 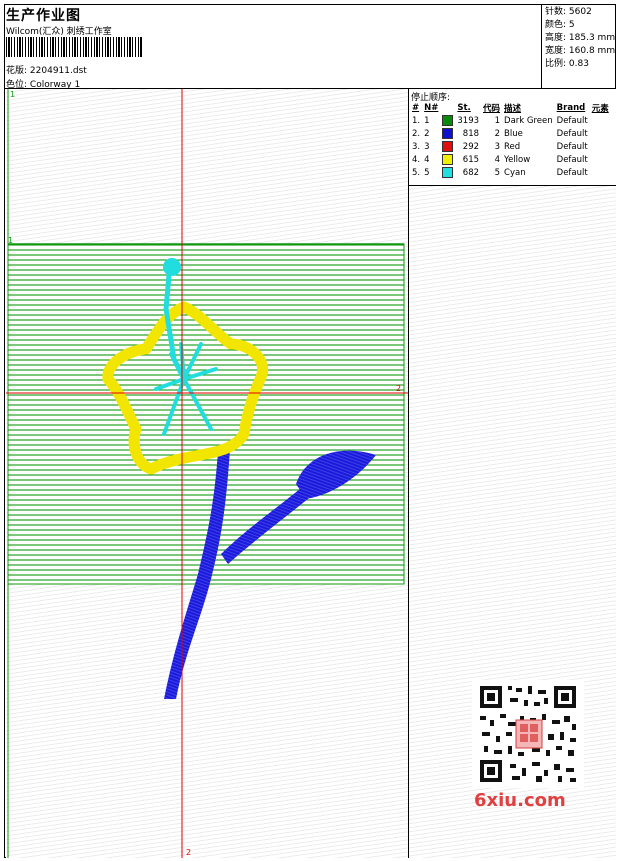 I want to click on table-row: 1. 1 3193 1 Dark Green Default, so click(x=510, y=120).